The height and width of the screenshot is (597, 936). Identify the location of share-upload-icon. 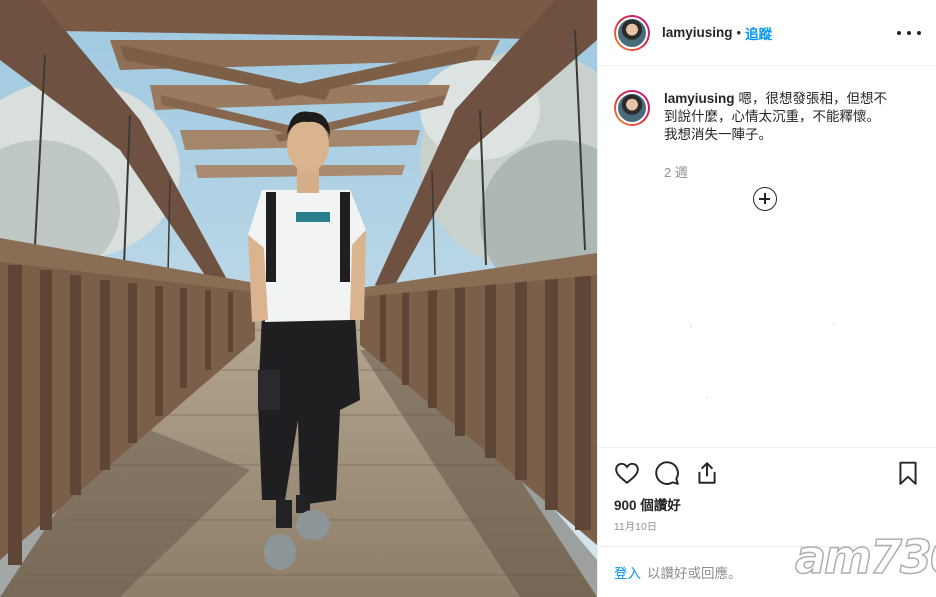
(707, 473).